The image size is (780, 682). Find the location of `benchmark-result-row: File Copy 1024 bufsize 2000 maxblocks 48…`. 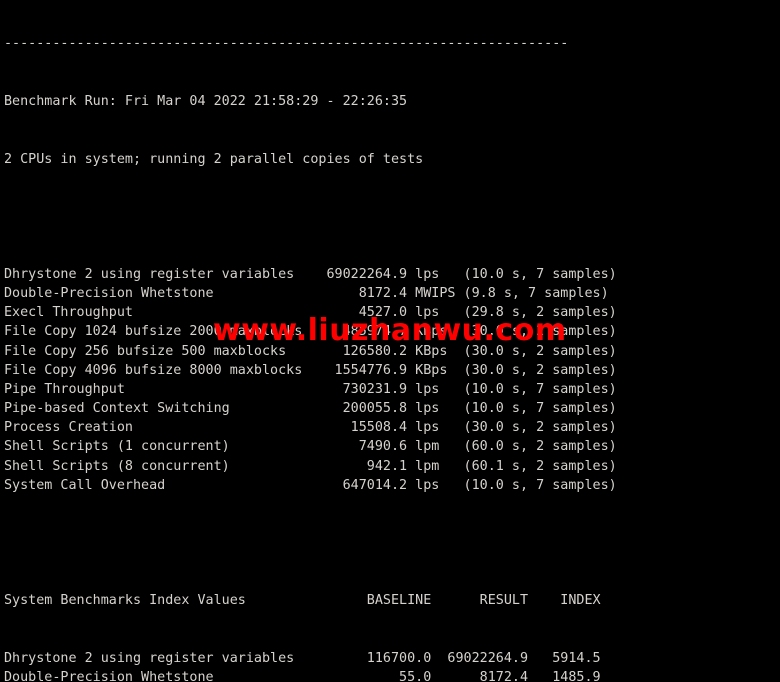

benchmark-result-row: File Copy 1024 bufsize 2000 maxblocks 48… is located at coordinates (310, 332).